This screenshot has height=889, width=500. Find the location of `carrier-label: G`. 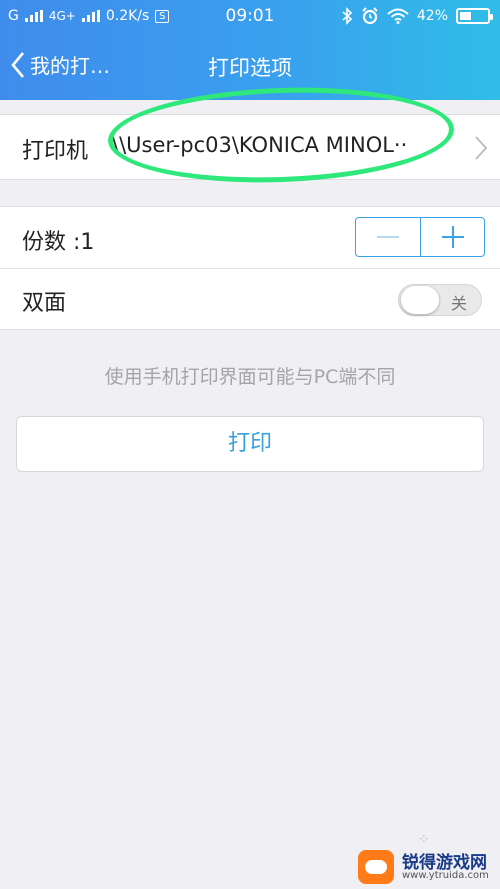

carrier-label: G is located at coordinates (13, 16).